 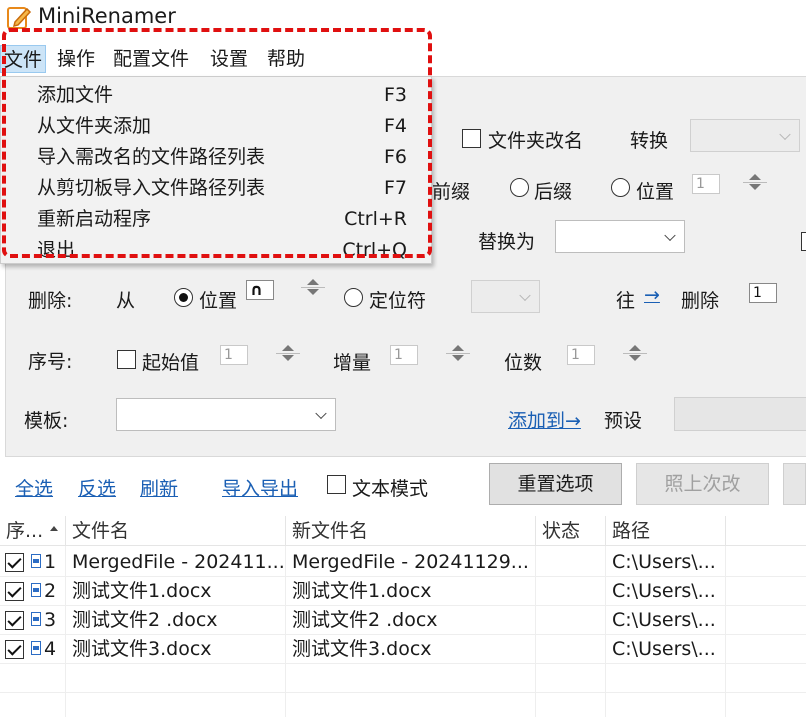 I want to click on extra-button, so click(x=794, y=484).